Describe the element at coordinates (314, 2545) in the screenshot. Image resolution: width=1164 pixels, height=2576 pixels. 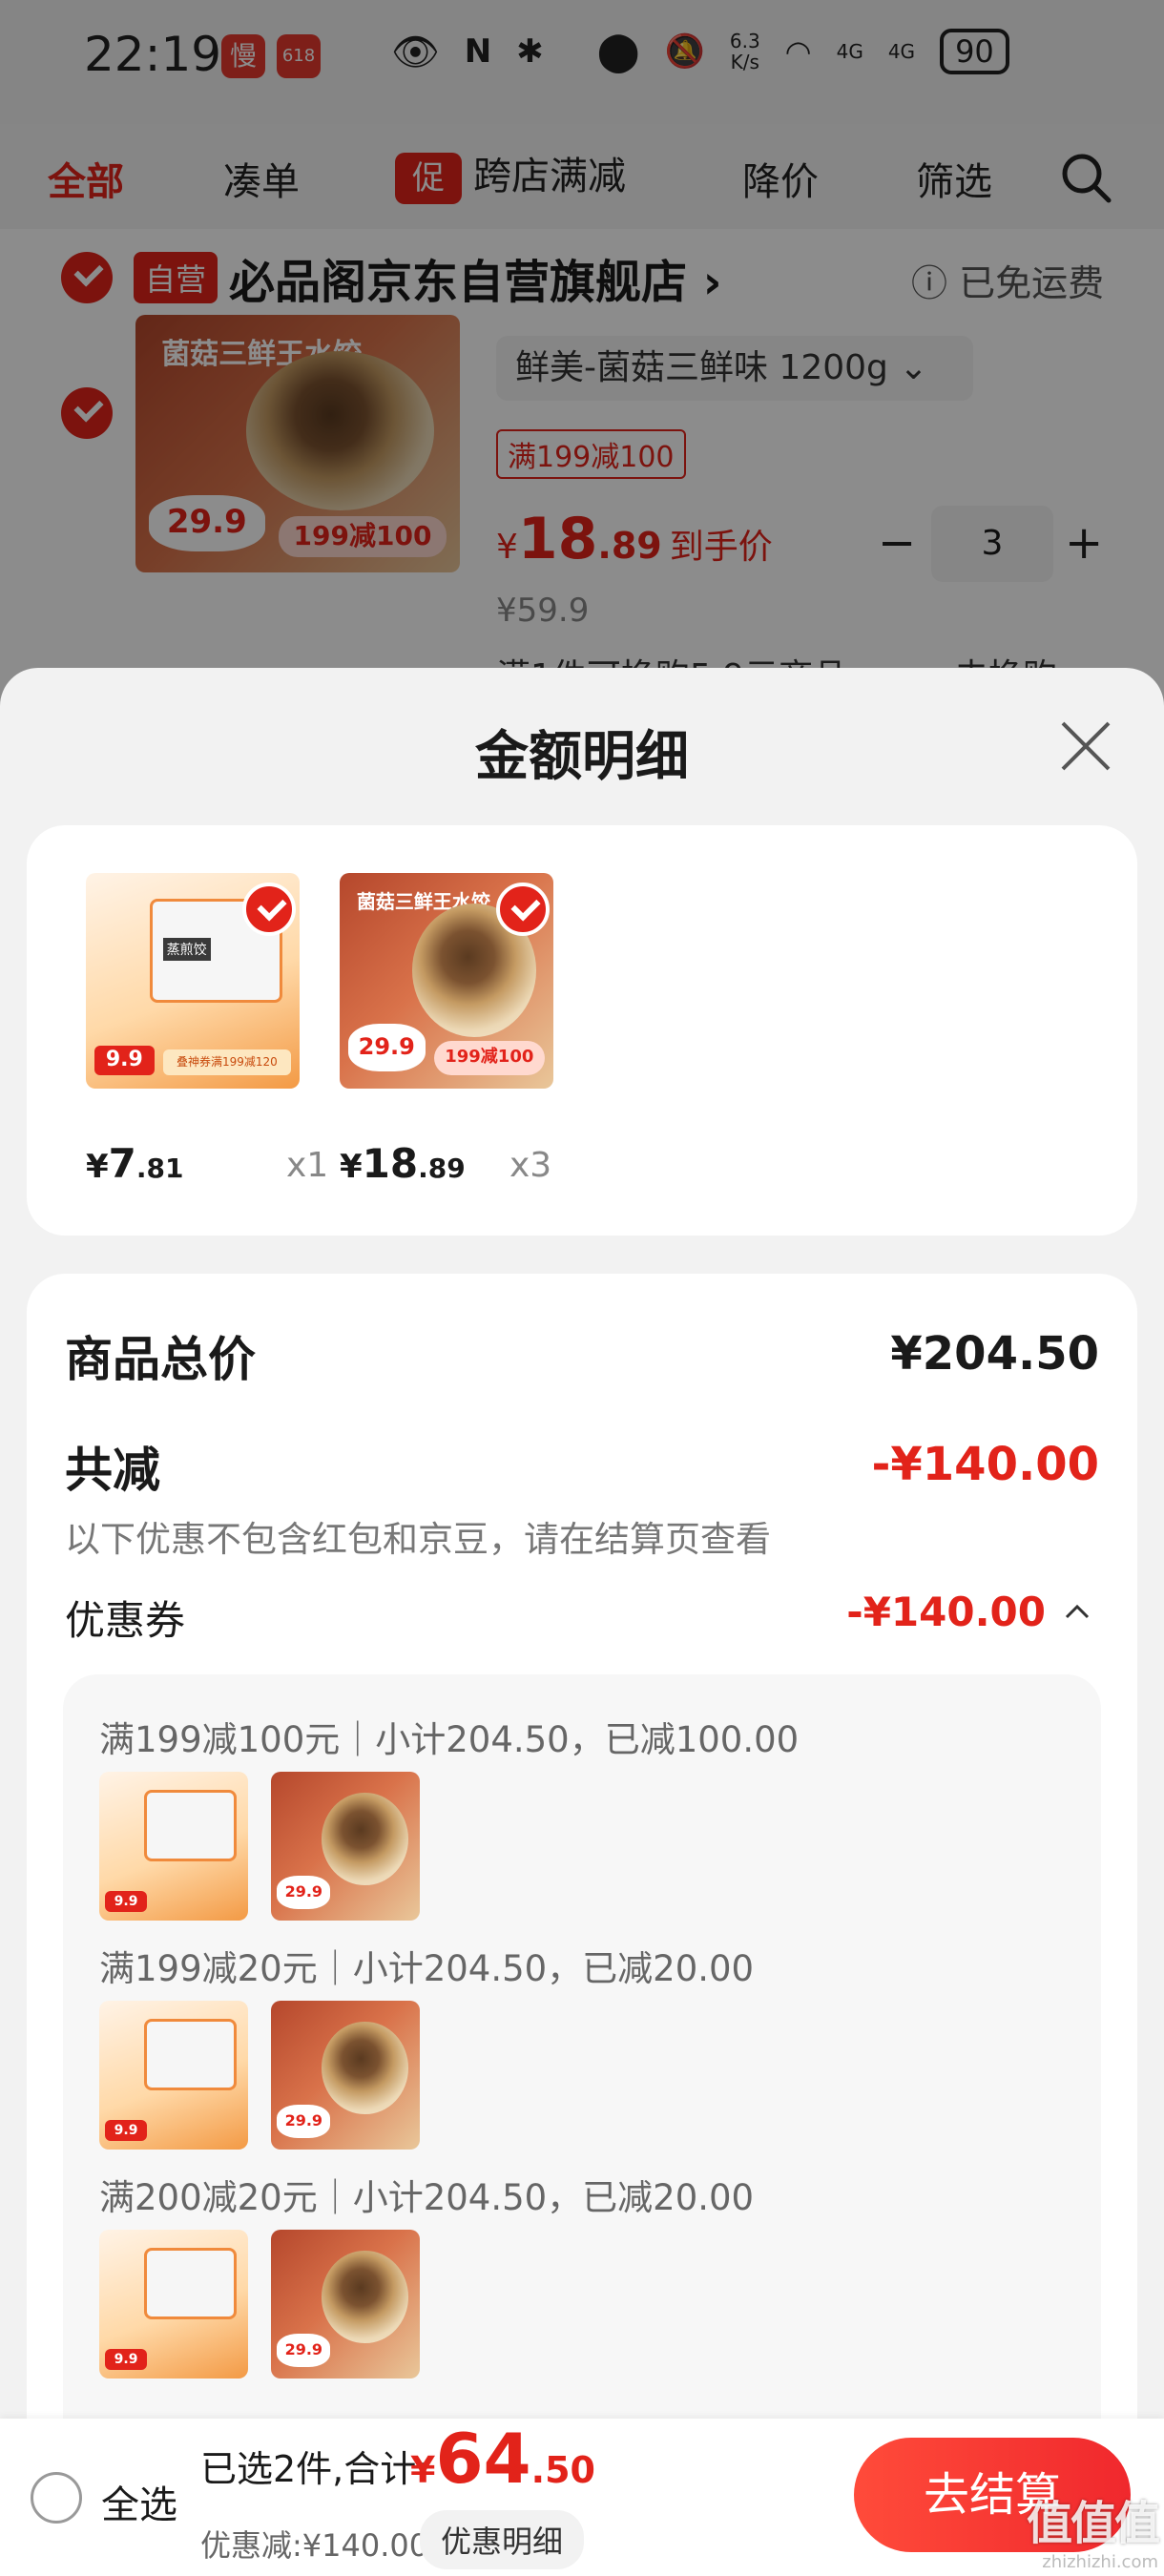
I see `discount-amount: 优惠减:¥140.00` at that location.